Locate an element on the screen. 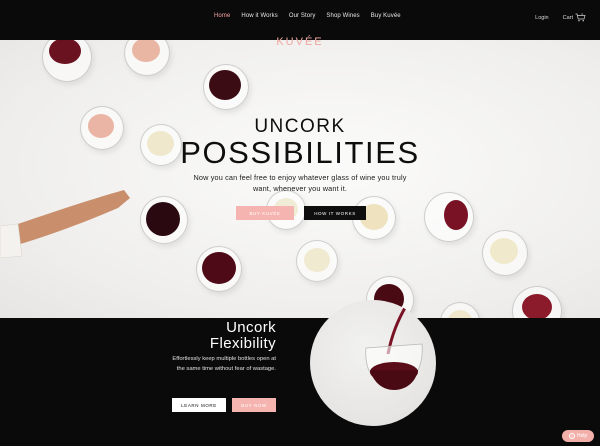  help-icon: ? is located at coordinates (571, 436).